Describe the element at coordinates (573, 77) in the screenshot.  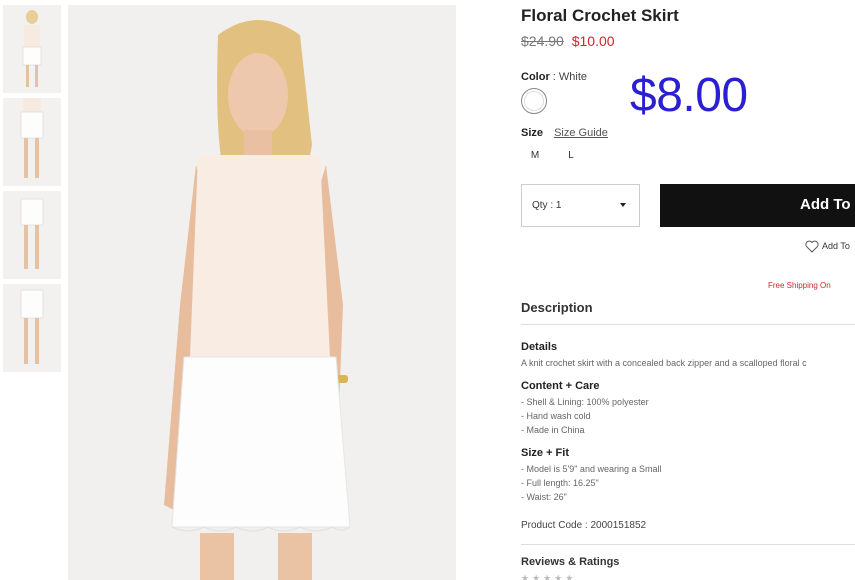
I see `color-value: White` at that location.